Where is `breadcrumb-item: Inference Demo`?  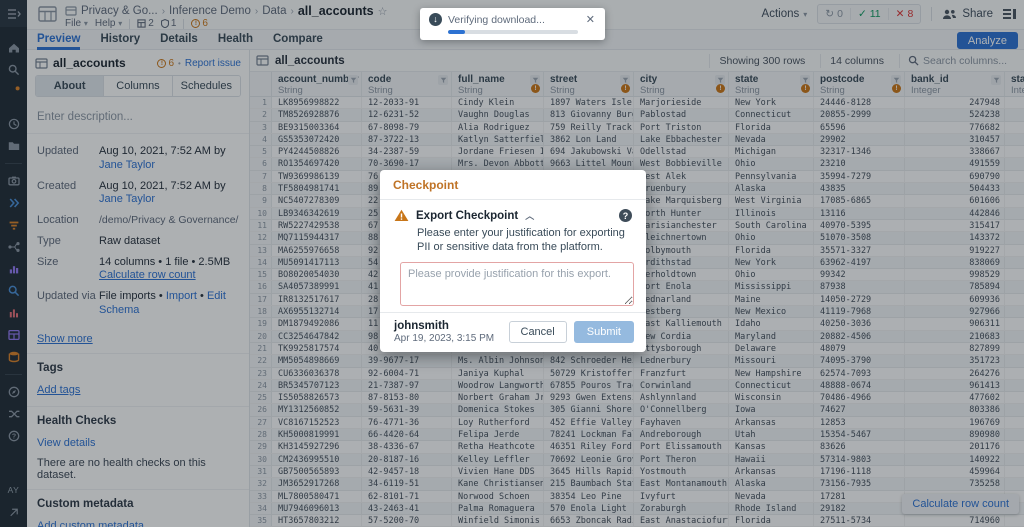 breadcrumb-item: Inference Demo is located at coordinates (210, 11).